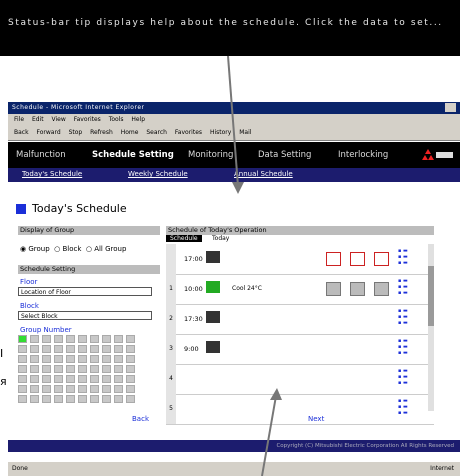 The height and width of the screenshot is (476, 460). What do you see at coordinates (116, 119) in the screenshot?
I see `menu-tools: Tools` at bounding box center [116, 119].